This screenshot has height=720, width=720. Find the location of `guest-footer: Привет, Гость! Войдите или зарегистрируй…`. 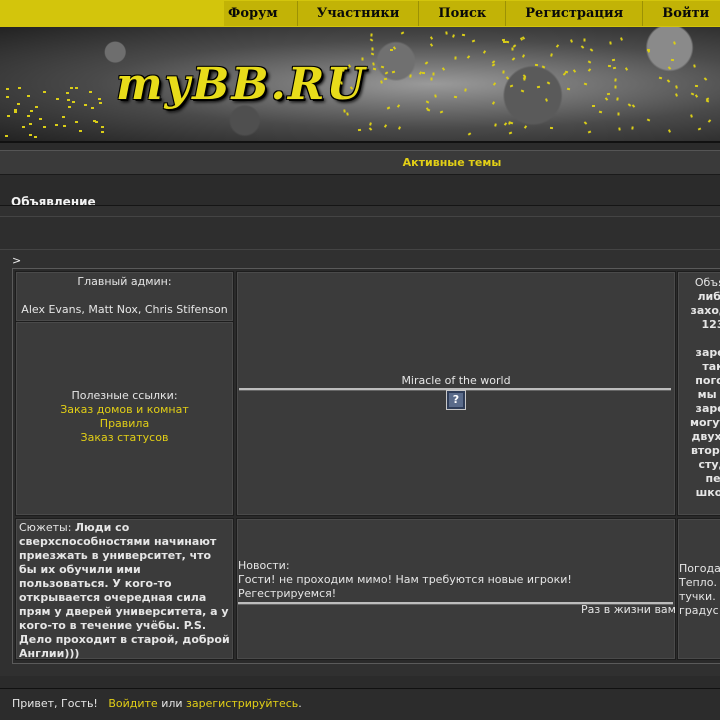

guest-footer: Привет, Гость! Войдите или зарегистрируй… is located at coordinates (360, 704).